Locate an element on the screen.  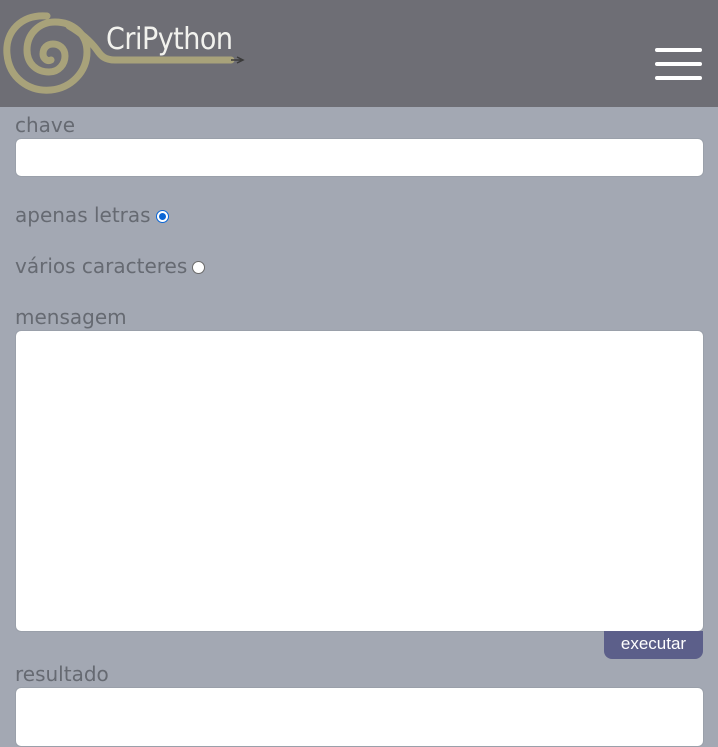
option-letters-radio is located at coordinates (162, 216).